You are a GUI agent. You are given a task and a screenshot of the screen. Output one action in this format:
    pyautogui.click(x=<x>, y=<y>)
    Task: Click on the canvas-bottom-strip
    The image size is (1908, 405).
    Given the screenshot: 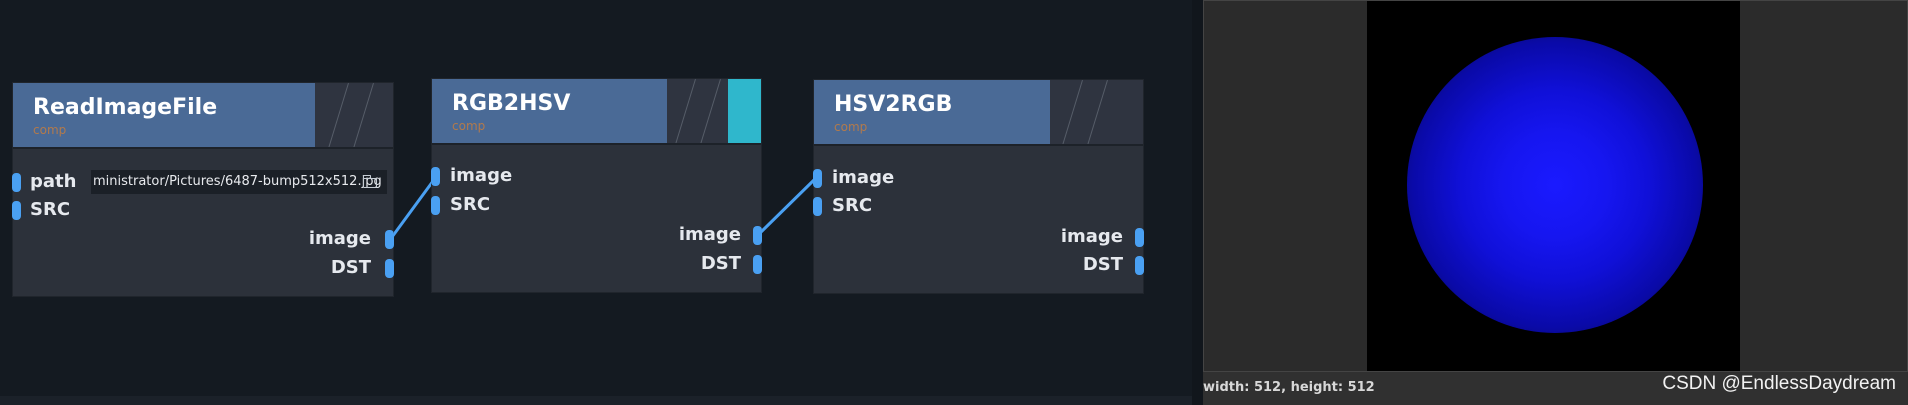 What is the action you would take?
    pyautogui.click(x=596, y=400)
    